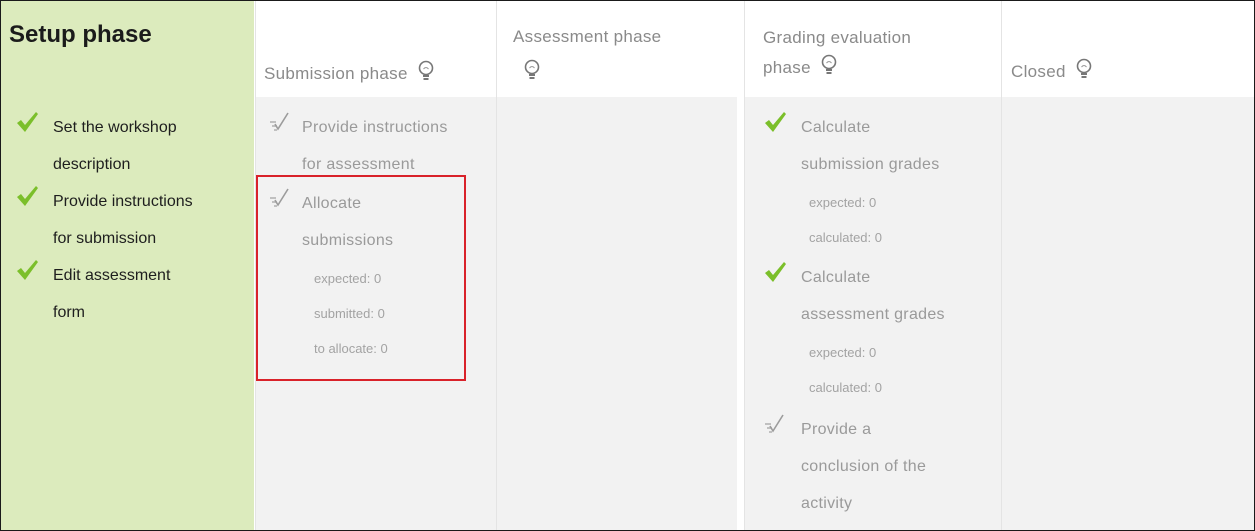  Describe the element at coordinates (836, 429) in the screenshot. I see `task-label-line: Provide a` at that location.